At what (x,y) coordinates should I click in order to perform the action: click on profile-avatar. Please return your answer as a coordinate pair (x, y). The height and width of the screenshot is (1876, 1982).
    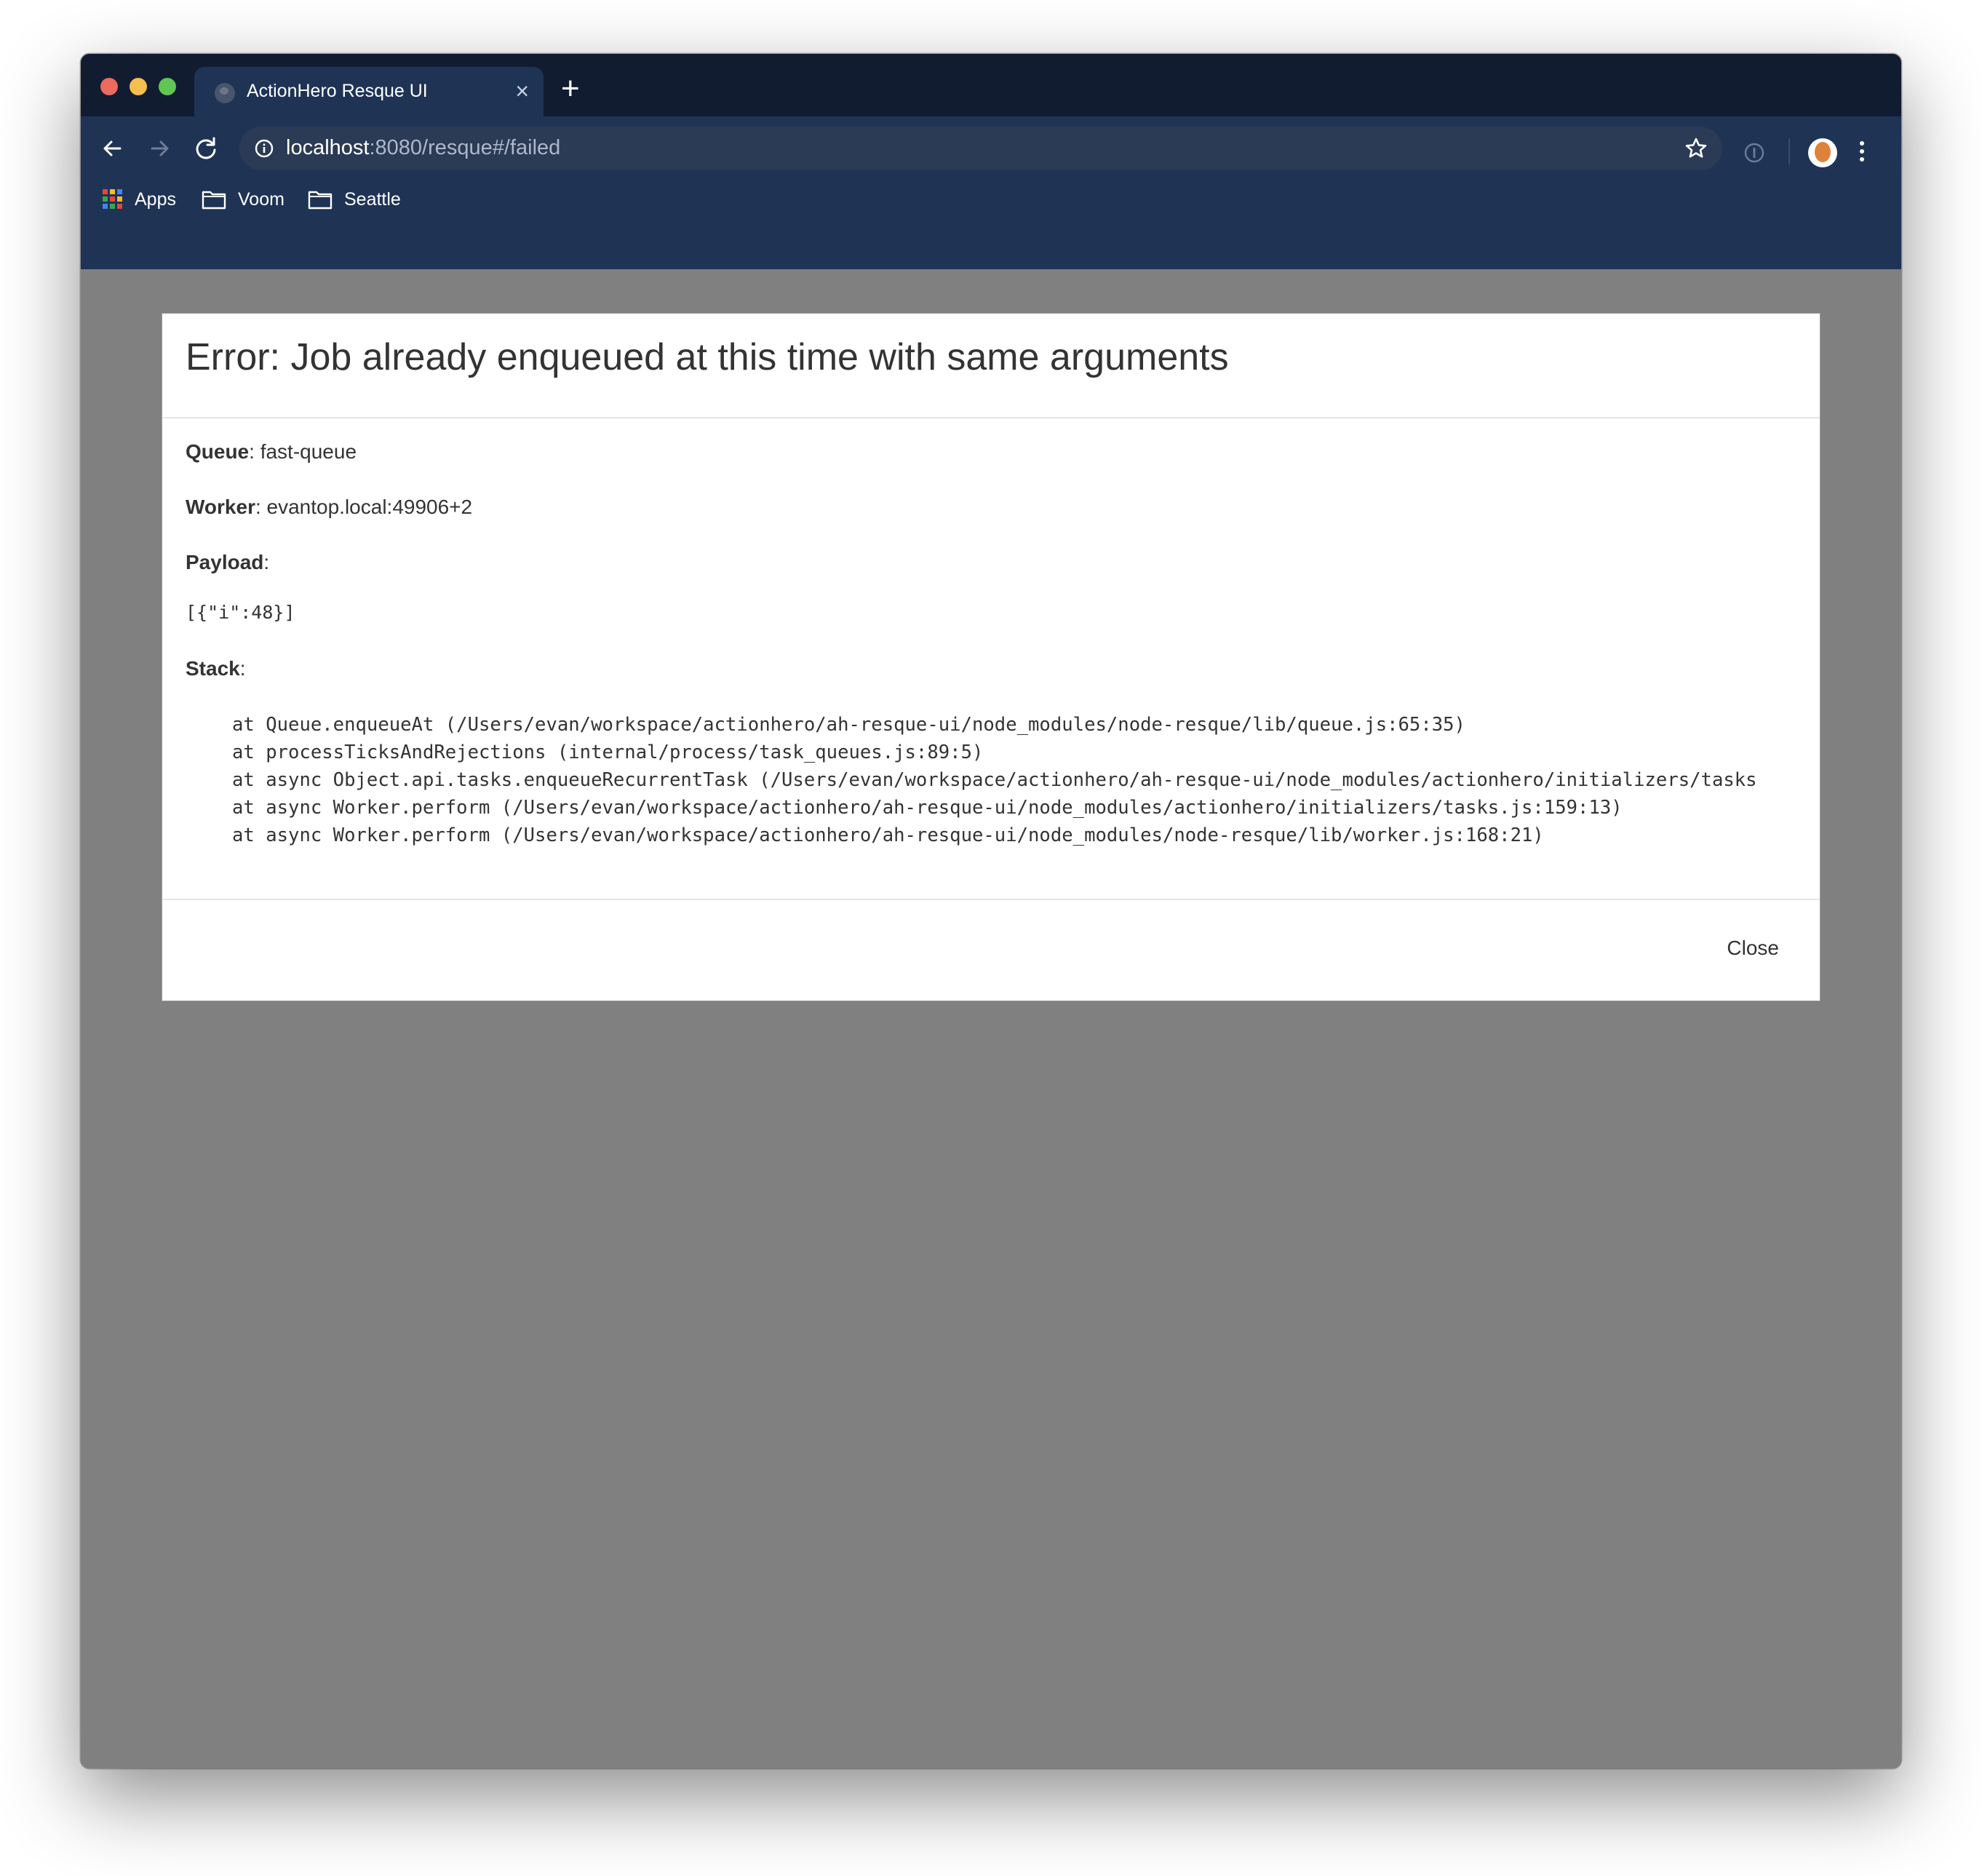
    Looking at the image, I should click on (1822, 152).